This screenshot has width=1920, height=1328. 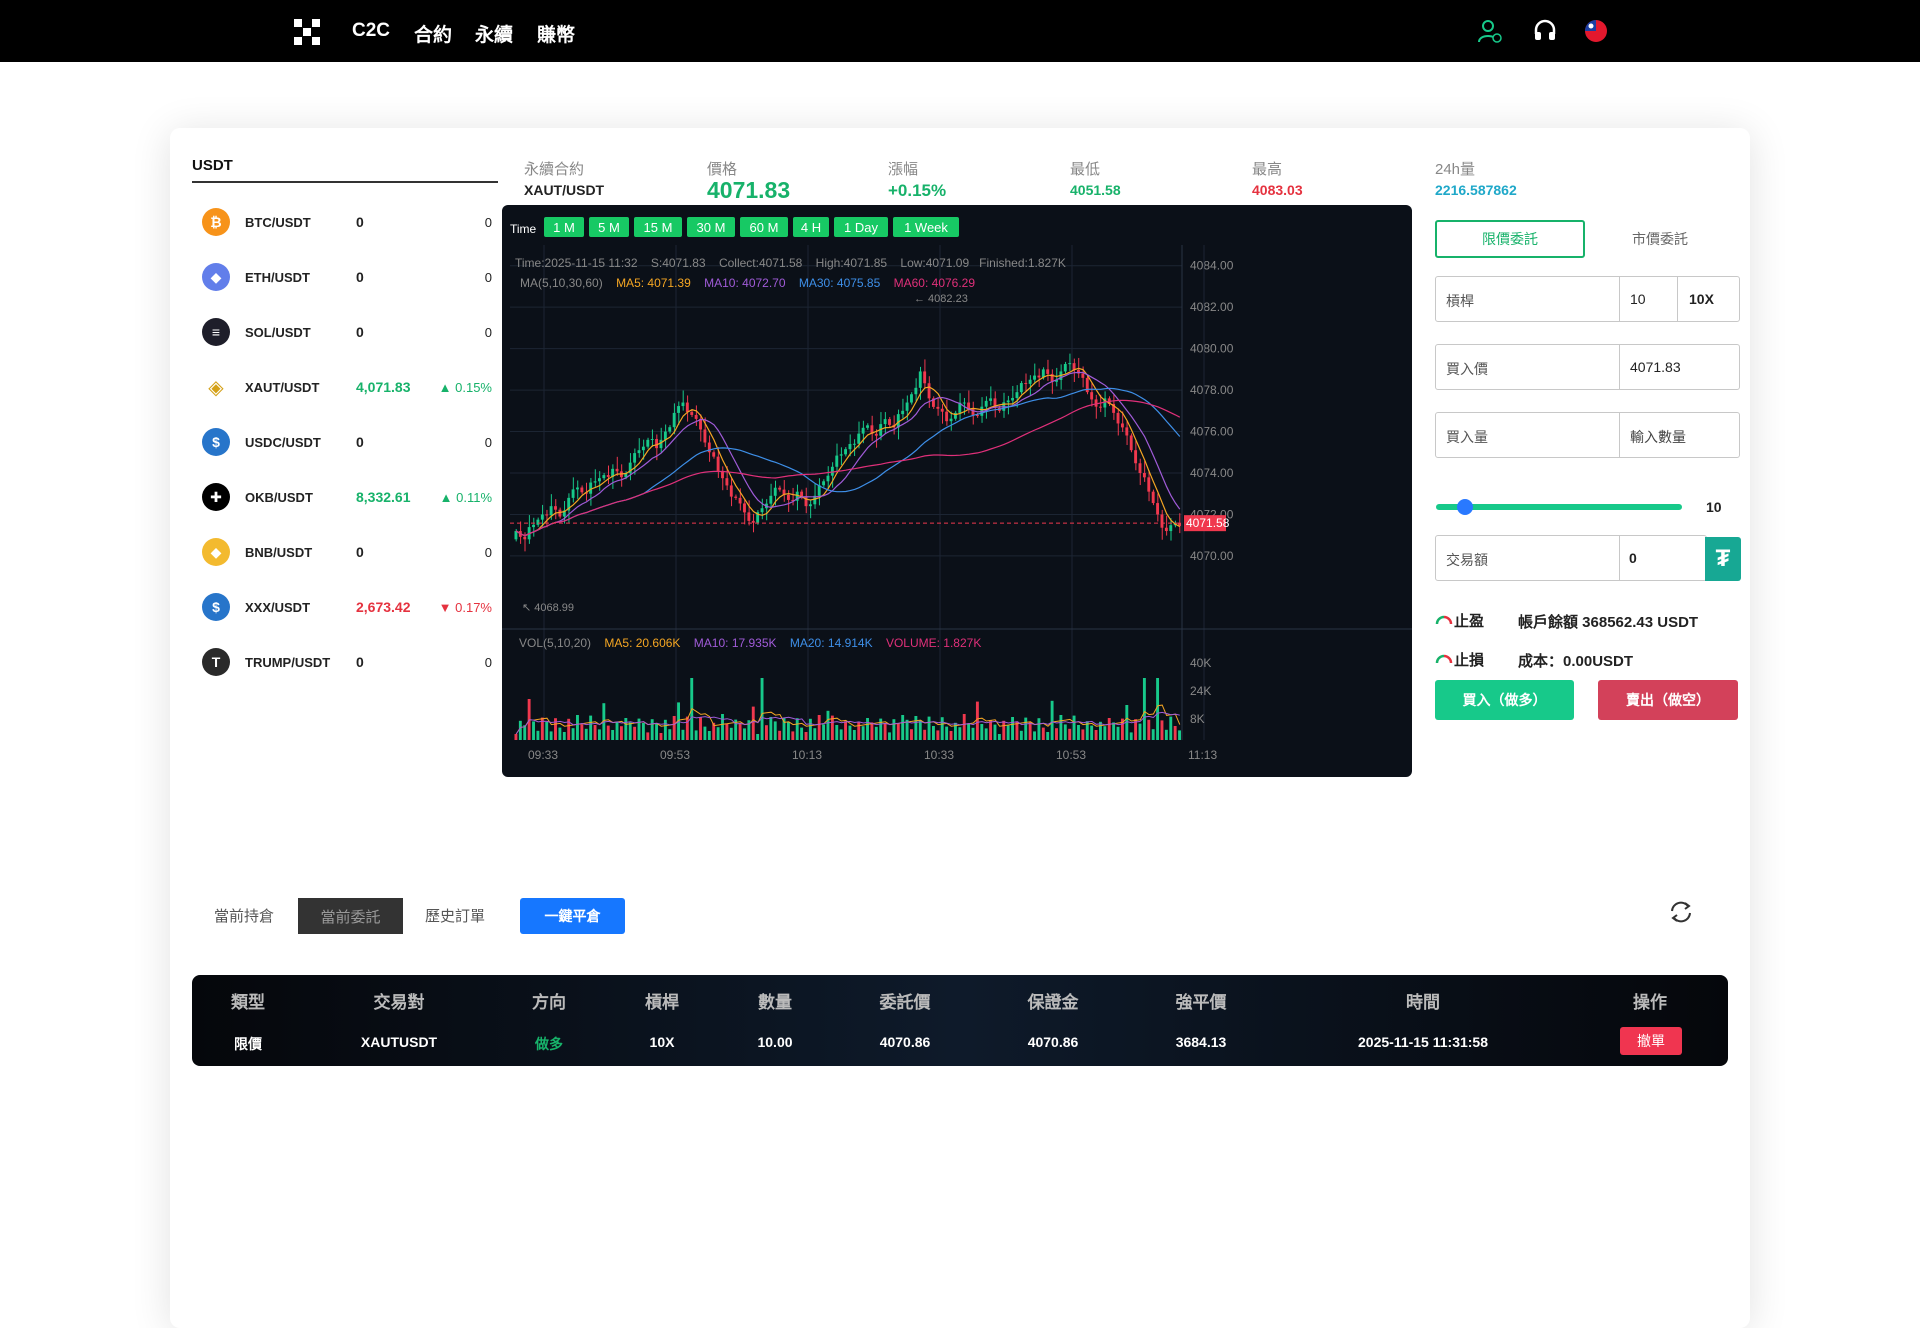 I want to click on qty-slider-track, so click(x=1559, y=507).